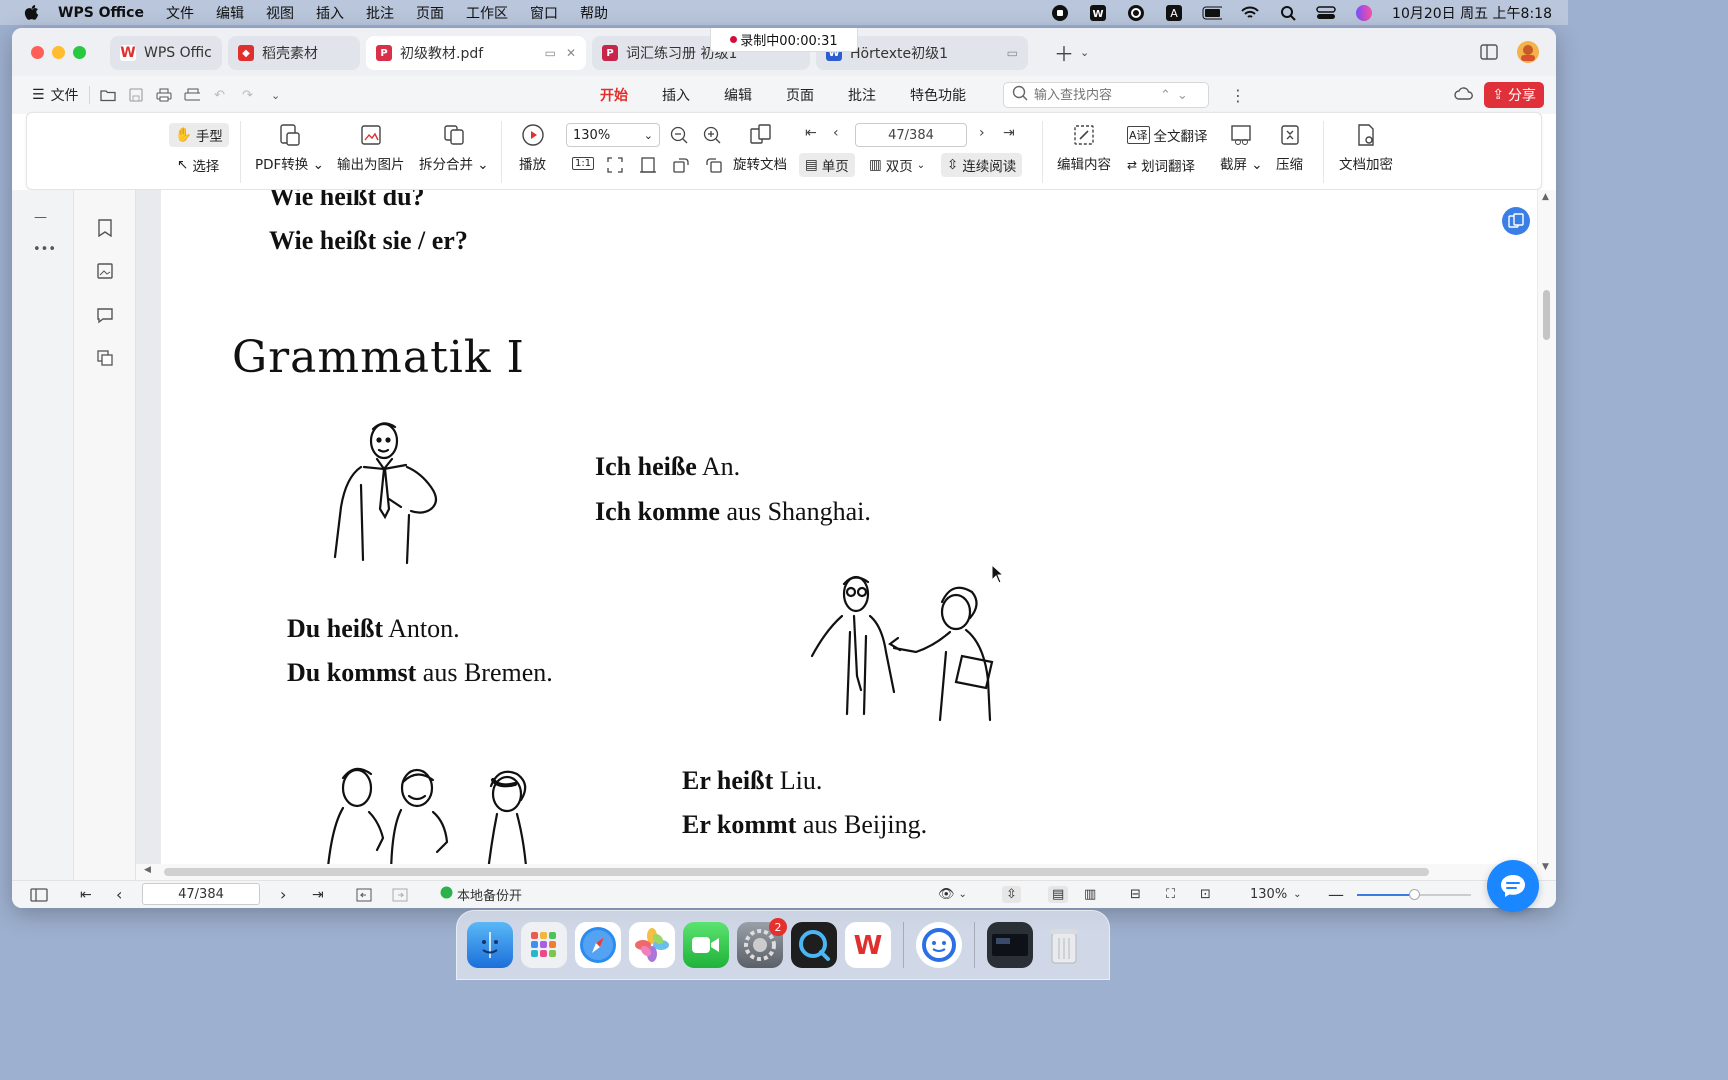  What do you see at coordinates (248, 95) in the screenshot?
I see `redo-icon: ↷` at bounding box center [248, 95].